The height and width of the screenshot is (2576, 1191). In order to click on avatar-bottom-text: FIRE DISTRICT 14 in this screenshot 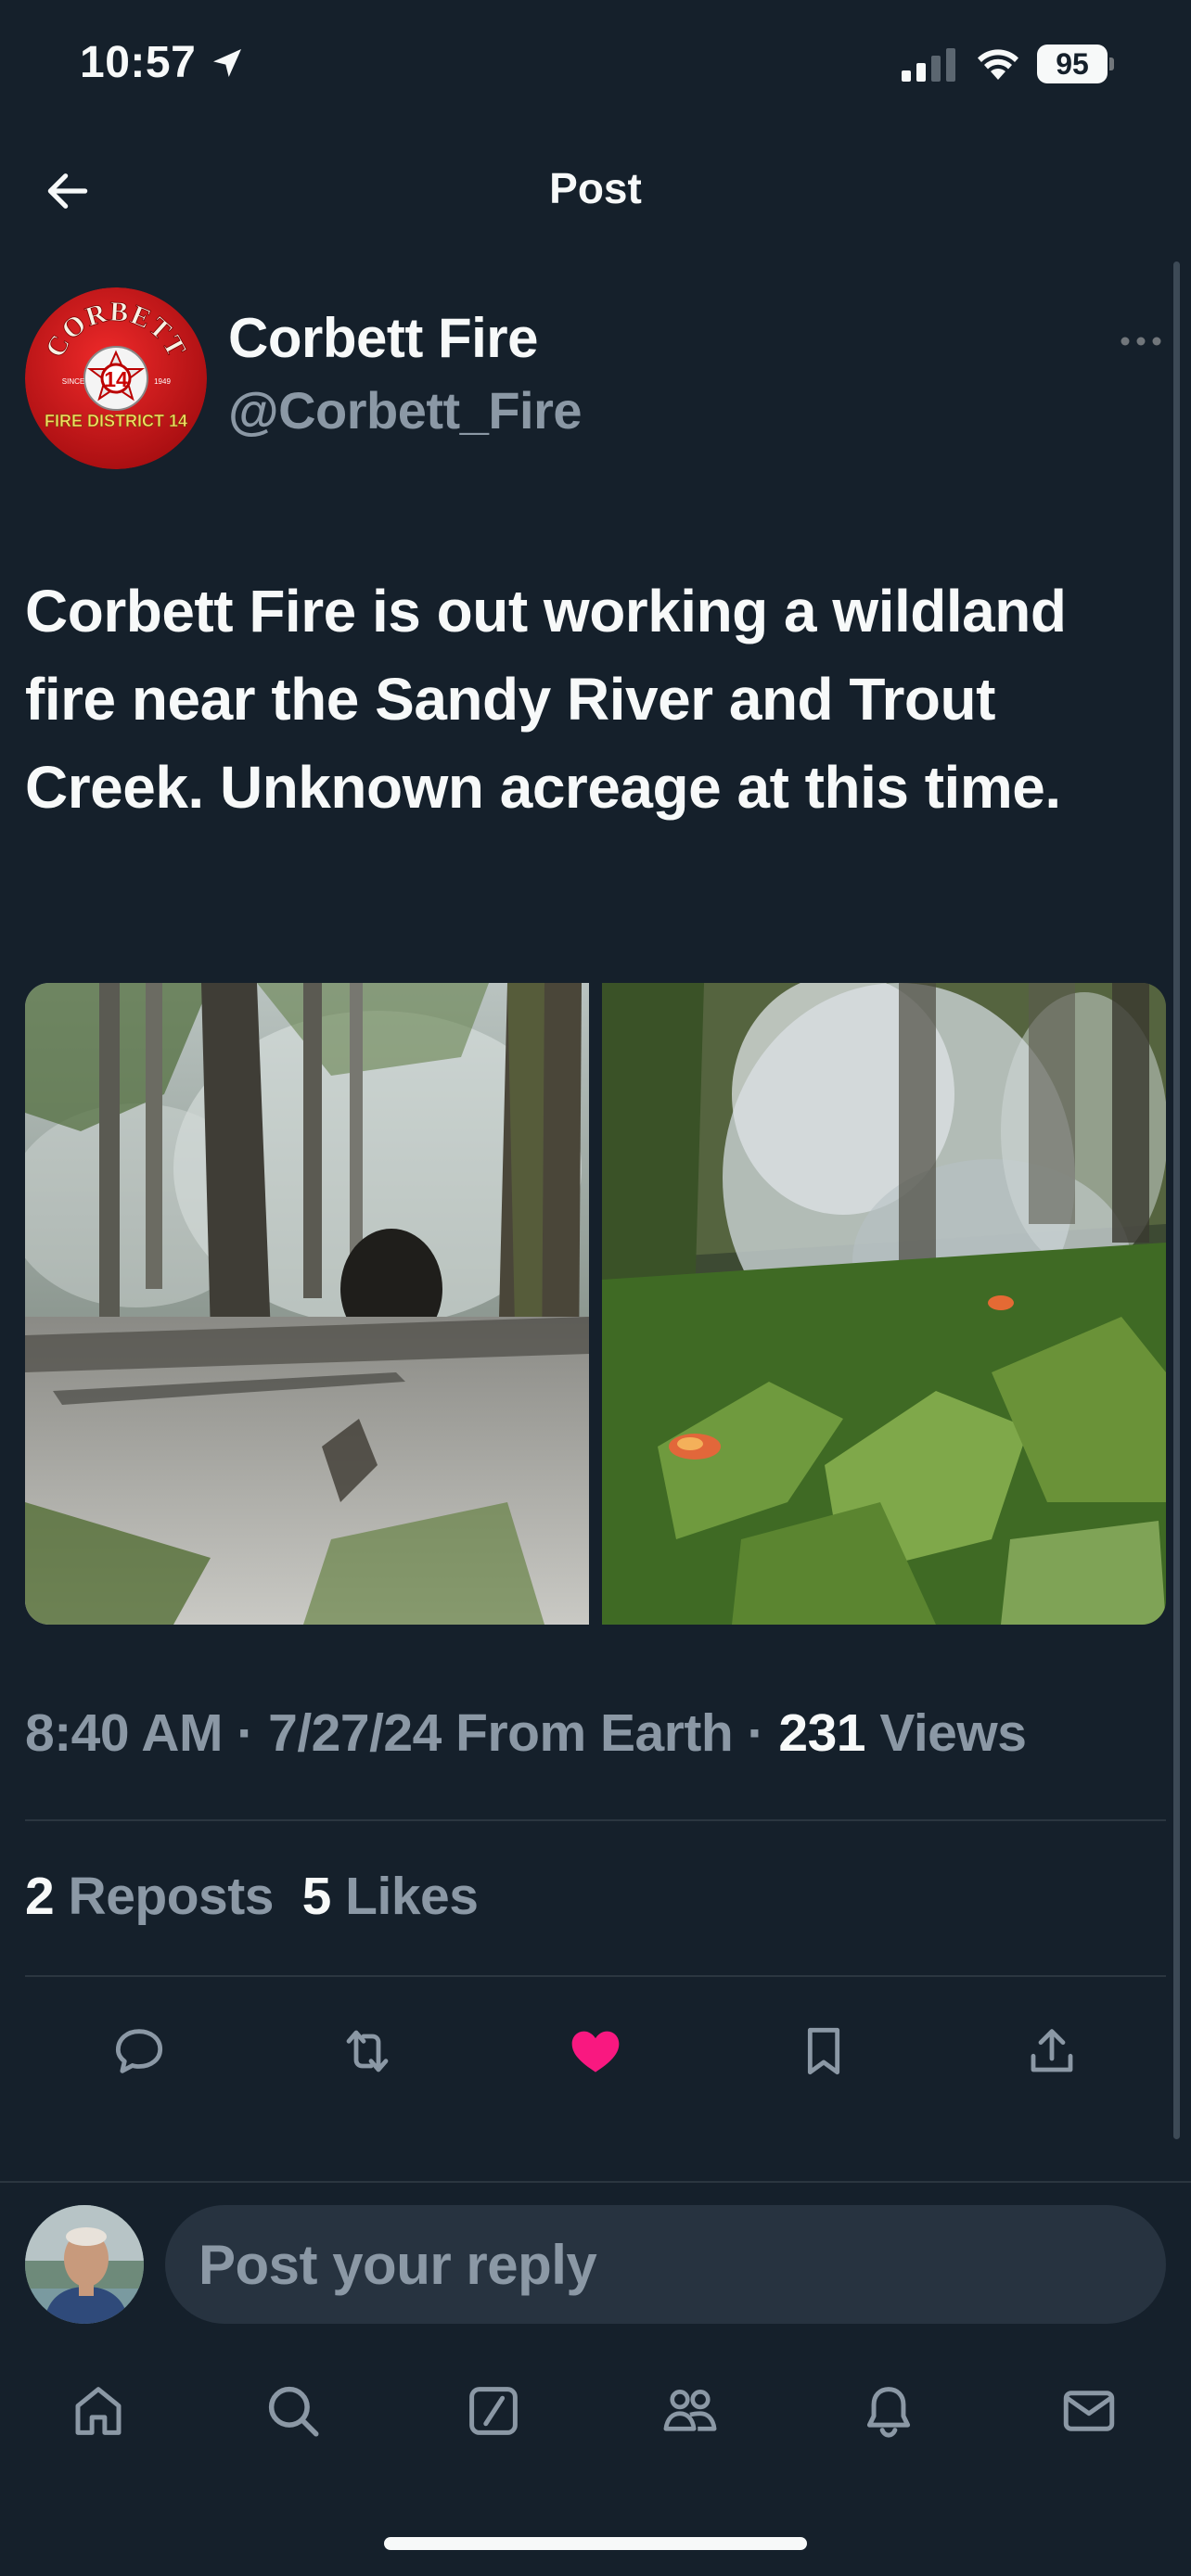, I will do `click(116, 421)`.